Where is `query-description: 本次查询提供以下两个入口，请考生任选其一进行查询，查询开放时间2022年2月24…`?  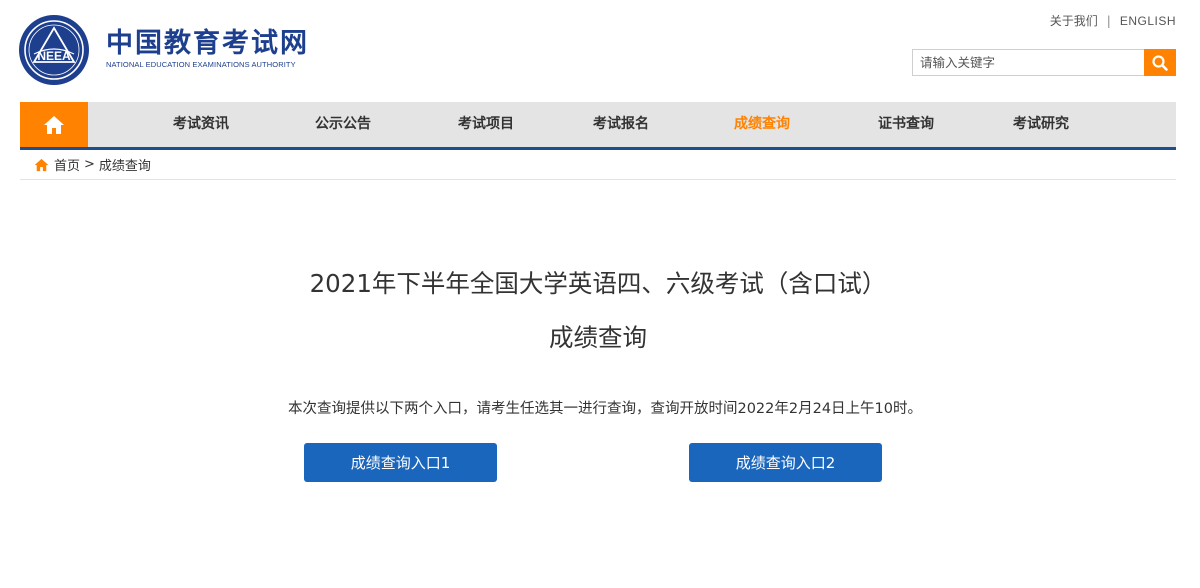
query-description: 本次查询提供以下两个入口，请考生任选其一进行查询，查询开放时间2022年2月24… is located at coordinates (605, 409).